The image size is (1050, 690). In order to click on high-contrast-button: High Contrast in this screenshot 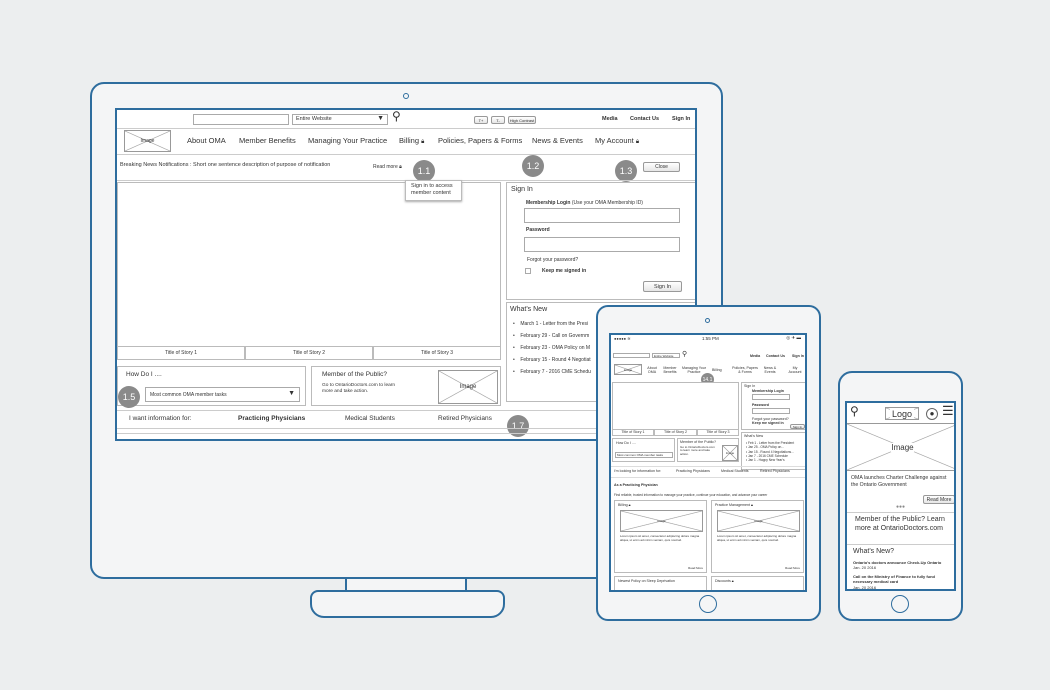, I will do `click(522, 120)`.